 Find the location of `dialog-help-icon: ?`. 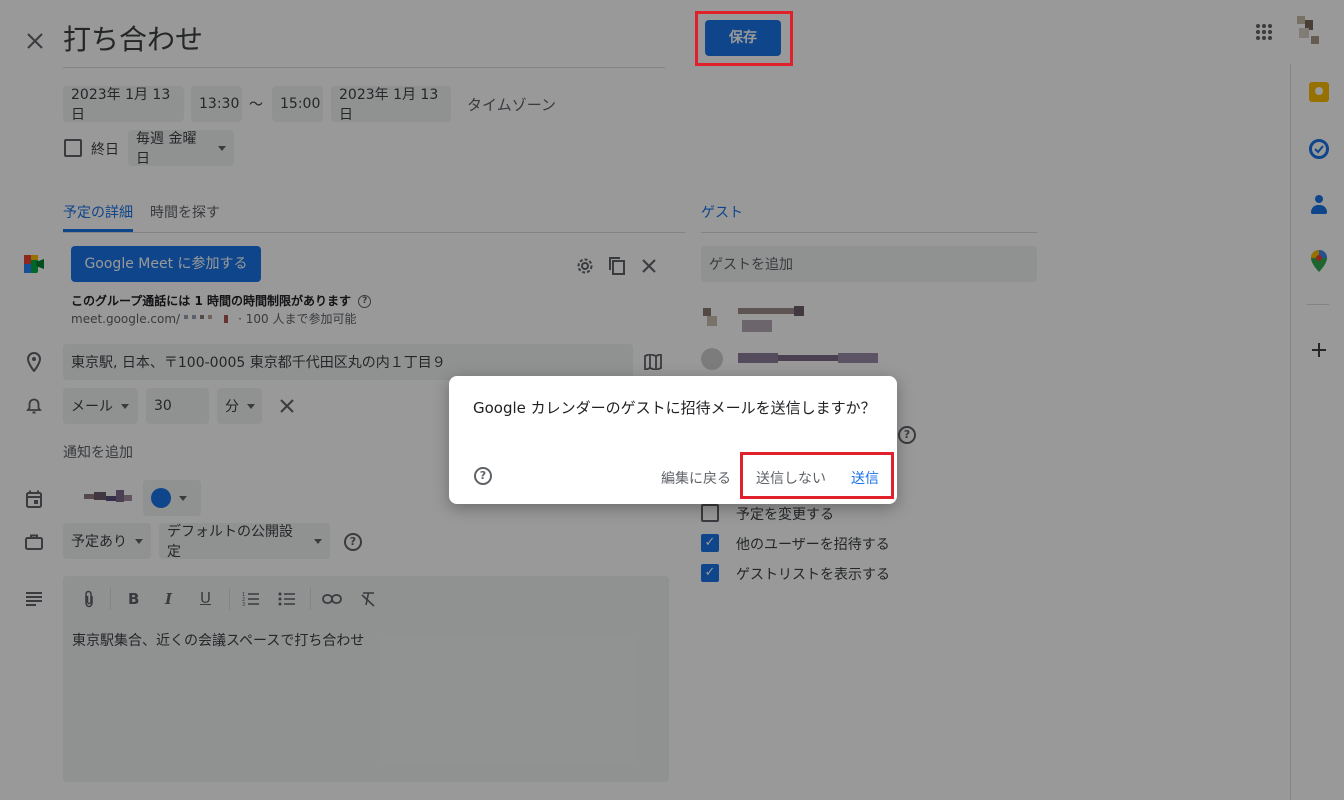

dialog-help-icon: ? is located at coordinates (483, 476).